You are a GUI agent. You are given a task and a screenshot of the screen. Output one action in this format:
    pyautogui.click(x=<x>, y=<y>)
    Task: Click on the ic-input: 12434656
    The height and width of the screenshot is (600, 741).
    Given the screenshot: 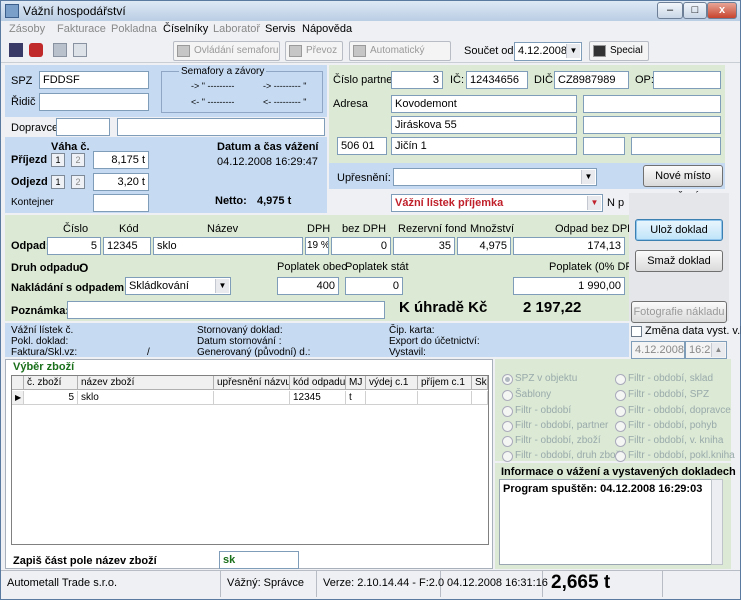 What is the action you would take?
    pyautogui.click(x=497, y=80)
    